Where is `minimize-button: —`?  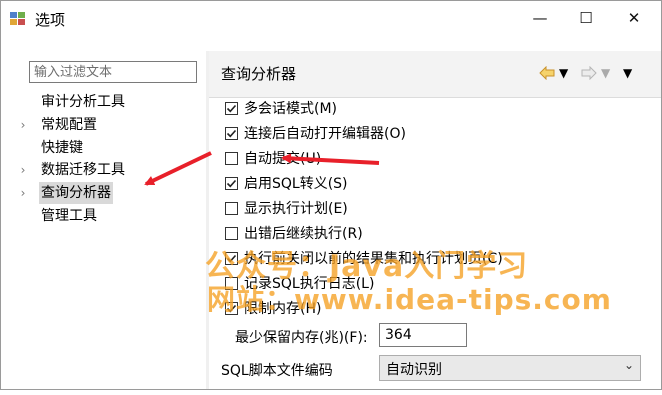 minimize-button: — is located at coordinates (540, 18).